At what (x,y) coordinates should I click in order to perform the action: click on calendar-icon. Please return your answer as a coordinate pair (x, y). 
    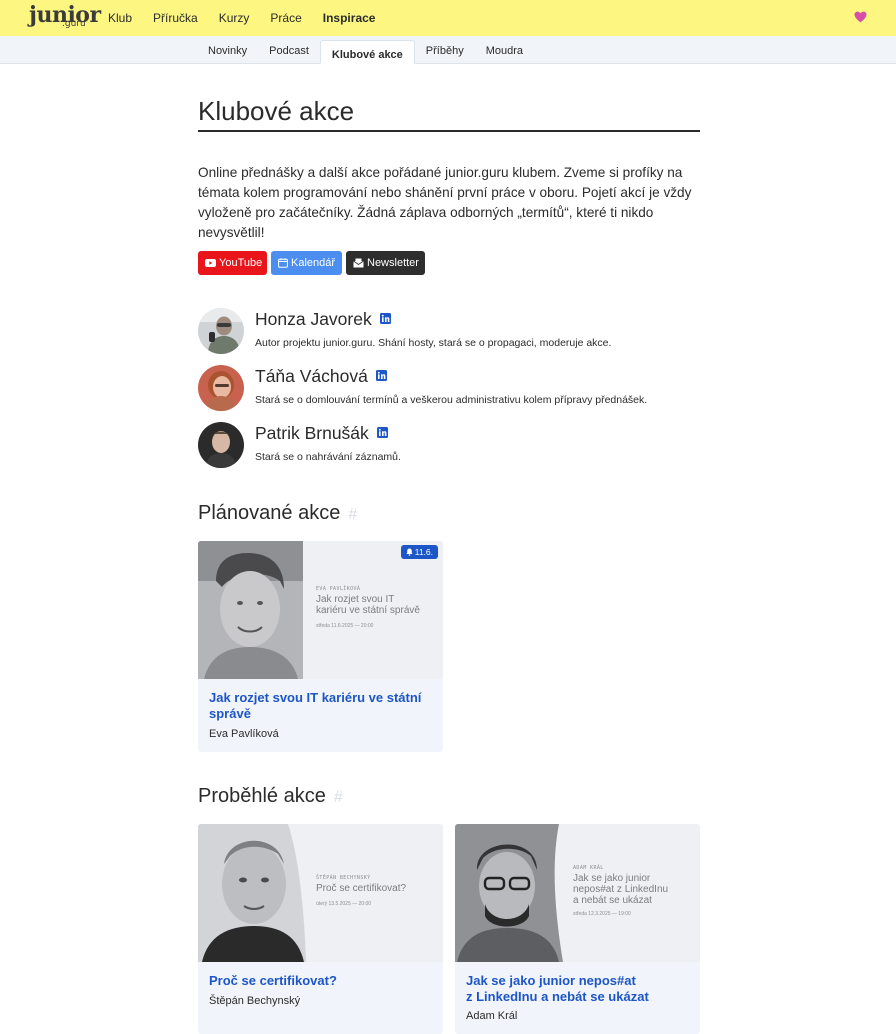
    Looking at the image, I should click on (283, 263).